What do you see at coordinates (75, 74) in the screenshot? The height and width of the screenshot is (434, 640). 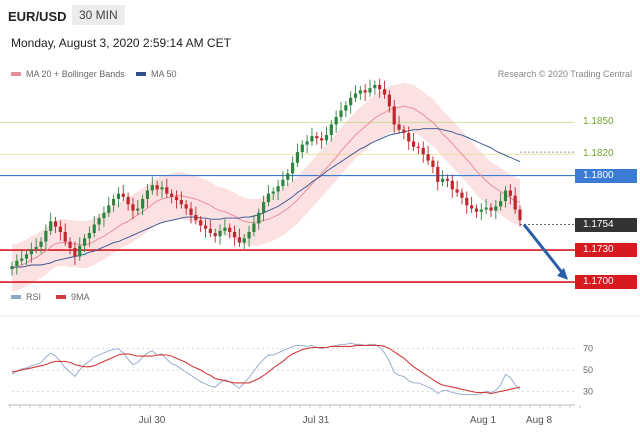 I see `legend-label-ma20: MA 20 + Bollinger Bands` at bounding box center [75, 74].